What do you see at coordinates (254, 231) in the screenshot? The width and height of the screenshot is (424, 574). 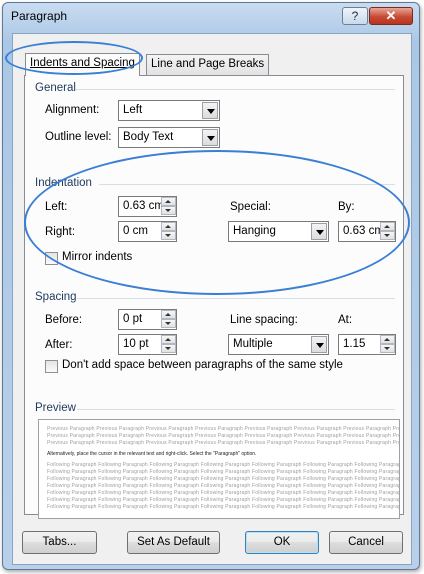 I see `special-value: Hanging` at bounding box center [254, 231].